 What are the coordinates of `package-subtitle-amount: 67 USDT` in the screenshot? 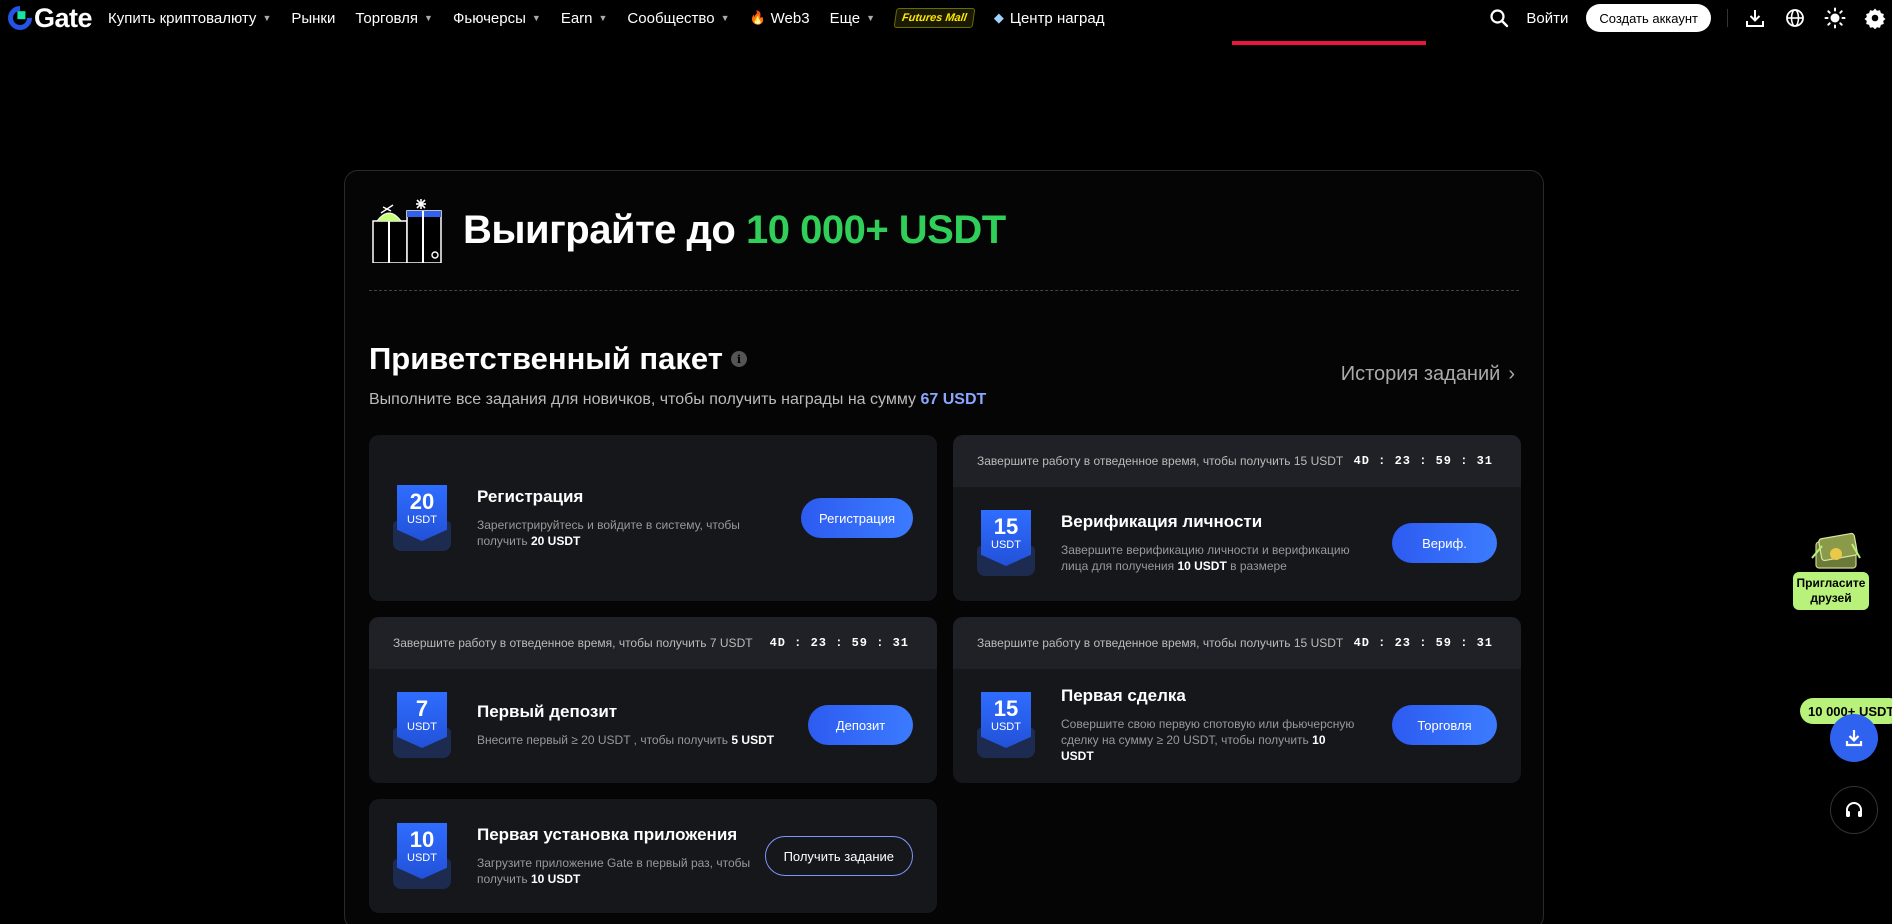 It's located at (953, 399).